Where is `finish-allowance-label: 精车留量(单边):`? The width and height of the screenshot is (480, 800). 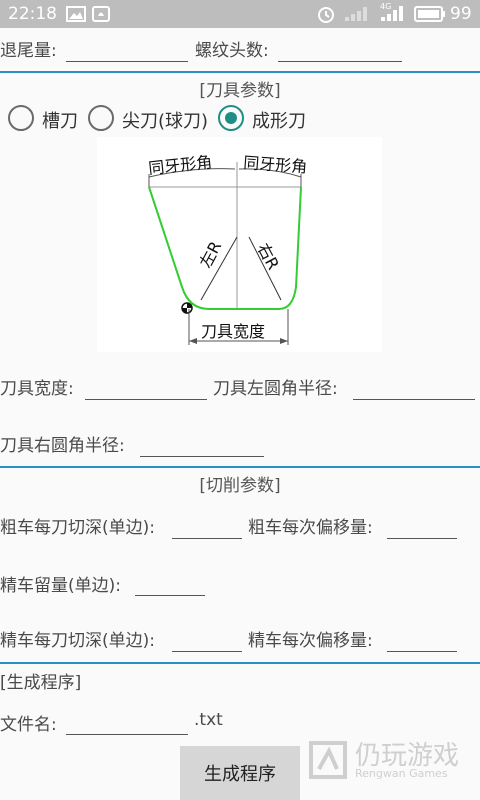 finish-allowance-label: 精车留量(单边): is located at coordinates (60, 586).